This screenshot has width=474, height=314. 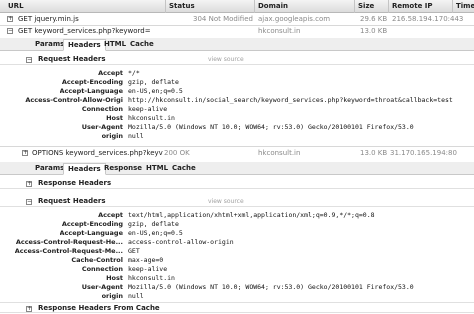 I want to click on request-size: 29.6 KB, so click(x=374, y=19).